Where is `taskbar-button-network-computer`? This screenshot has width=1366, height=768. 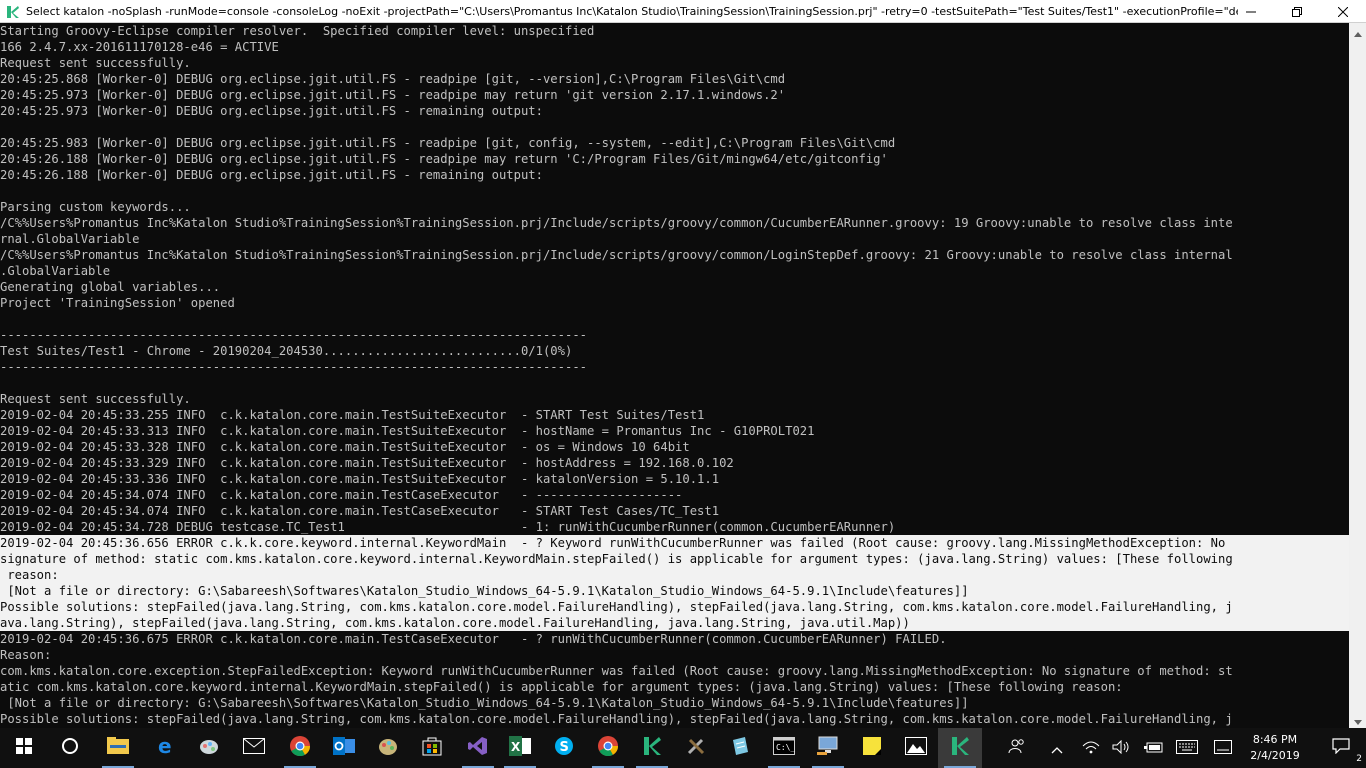
taskbar-button-network-computer is located at coordinates (828, 748).